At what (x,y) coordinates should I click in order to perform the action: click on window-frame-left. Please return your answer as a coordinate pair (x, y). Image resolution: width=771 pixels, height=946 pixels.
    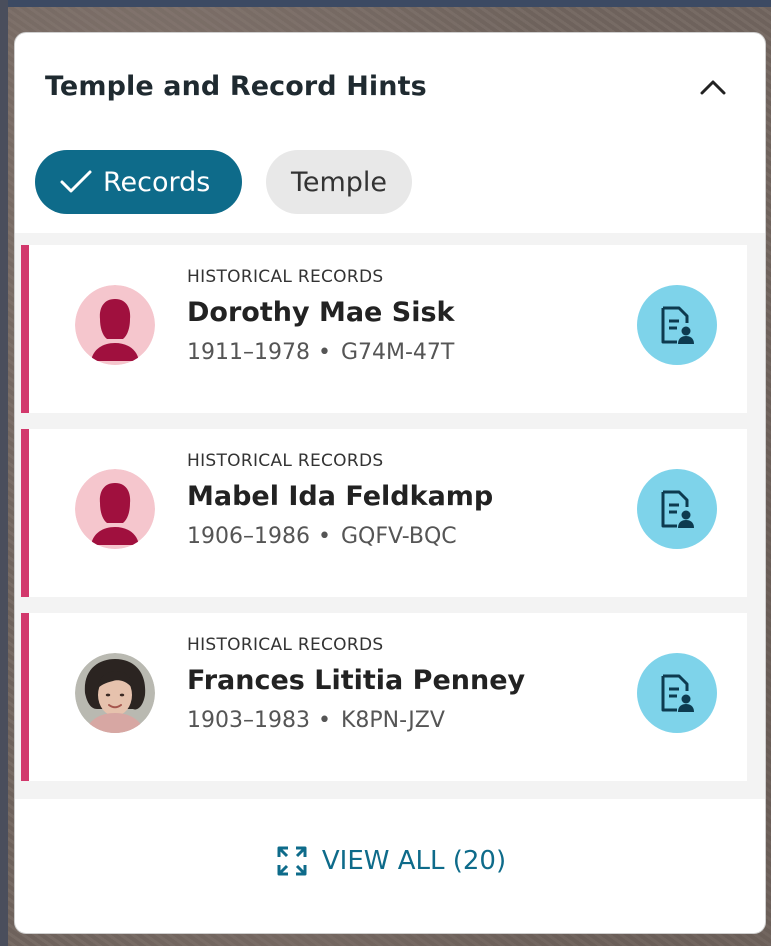
    Looking at the image, I should click on (4, 473).